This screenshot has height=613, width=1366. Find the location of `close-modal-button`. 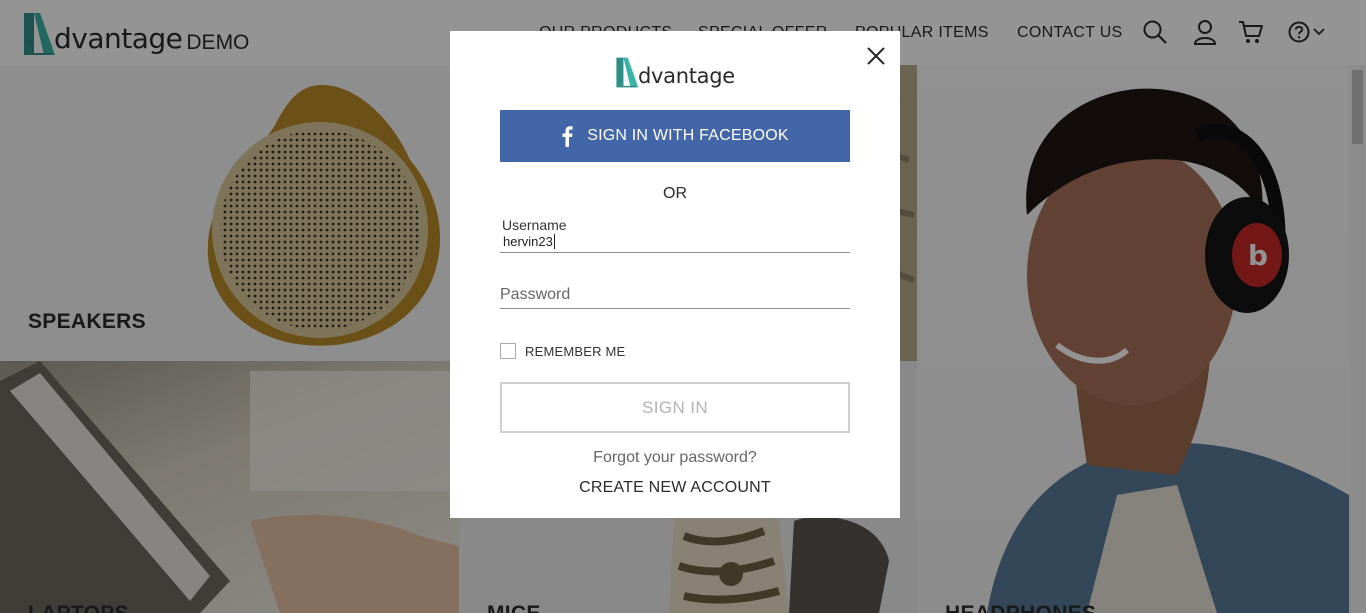

close-modal-button is located at coordinates (876, 56).